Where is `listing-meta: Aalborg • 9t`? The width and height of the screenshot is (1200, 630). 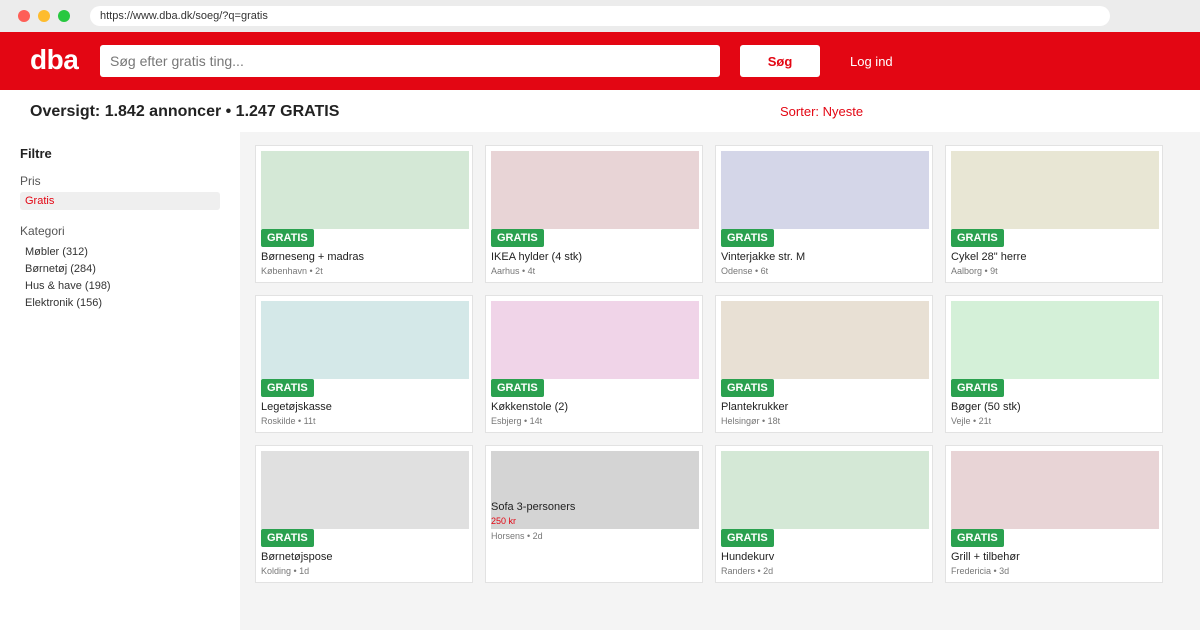
listing-meta: Aalborg • 9t is located at coordinates (974, 271).